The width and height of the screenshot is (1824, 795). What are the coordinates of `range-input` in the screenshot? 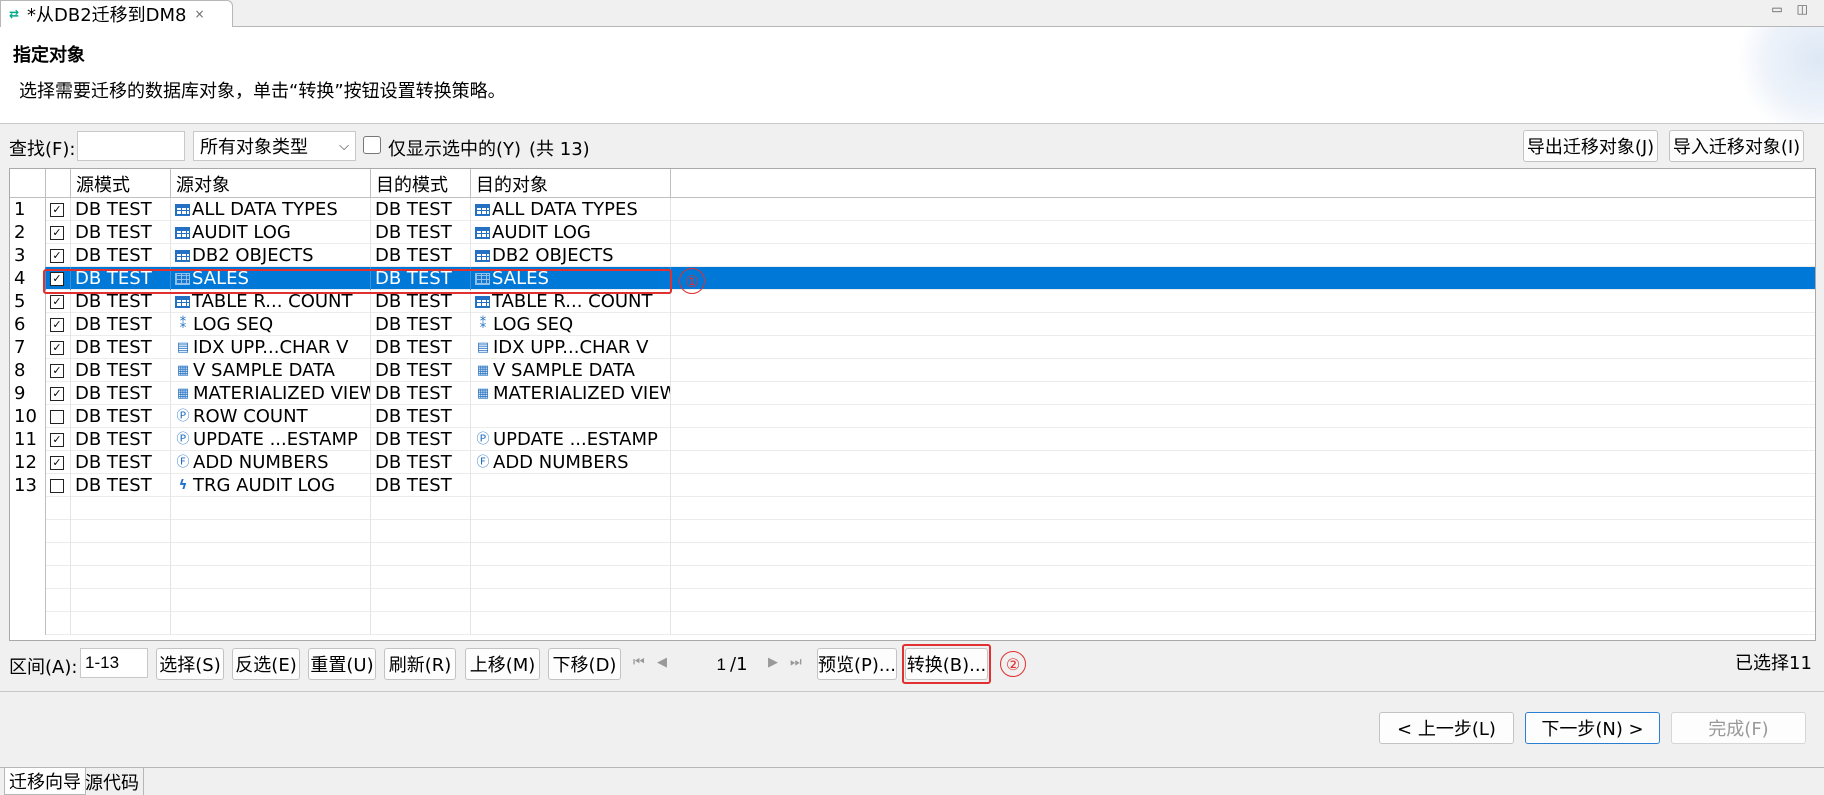 It's located at (114, 663).